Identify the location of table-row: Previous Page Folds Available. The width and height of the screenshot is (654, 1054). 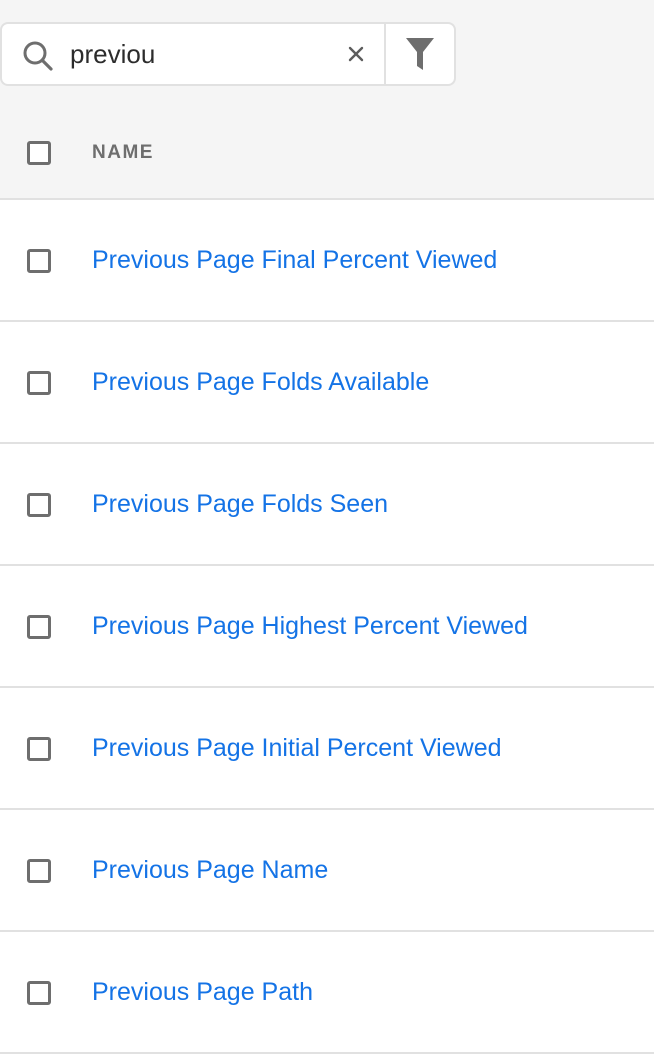
(327, 383).